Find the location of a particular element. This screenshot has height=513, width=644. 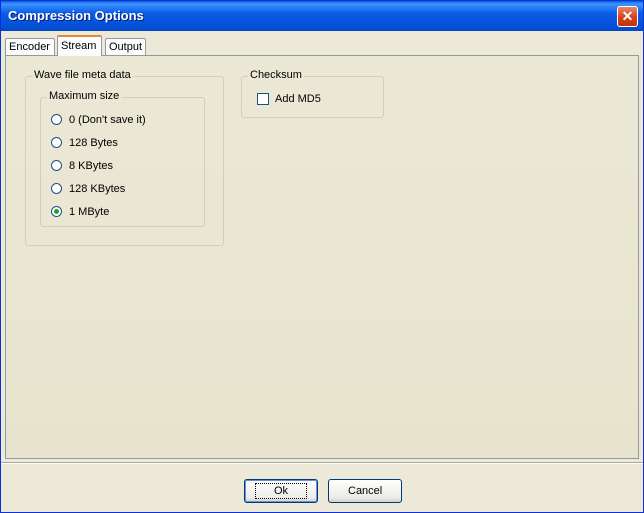

cancel-button: Cancel is located at coordinates (365, 491).